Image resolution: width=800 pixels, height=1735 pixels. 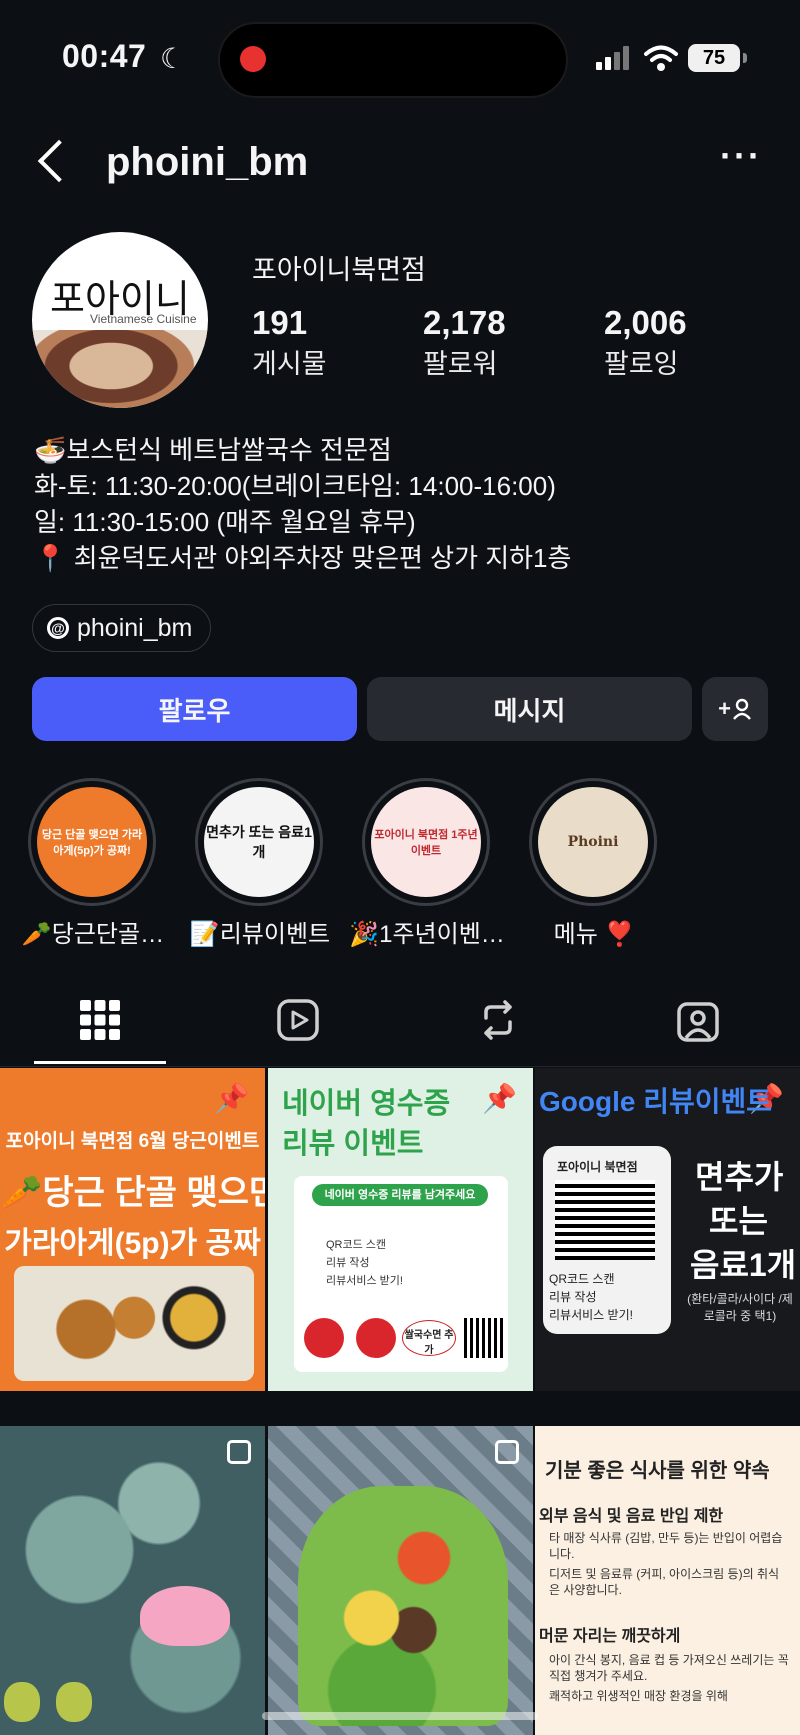 I want to click on threads-icon: @, so click(x=58, y=628).